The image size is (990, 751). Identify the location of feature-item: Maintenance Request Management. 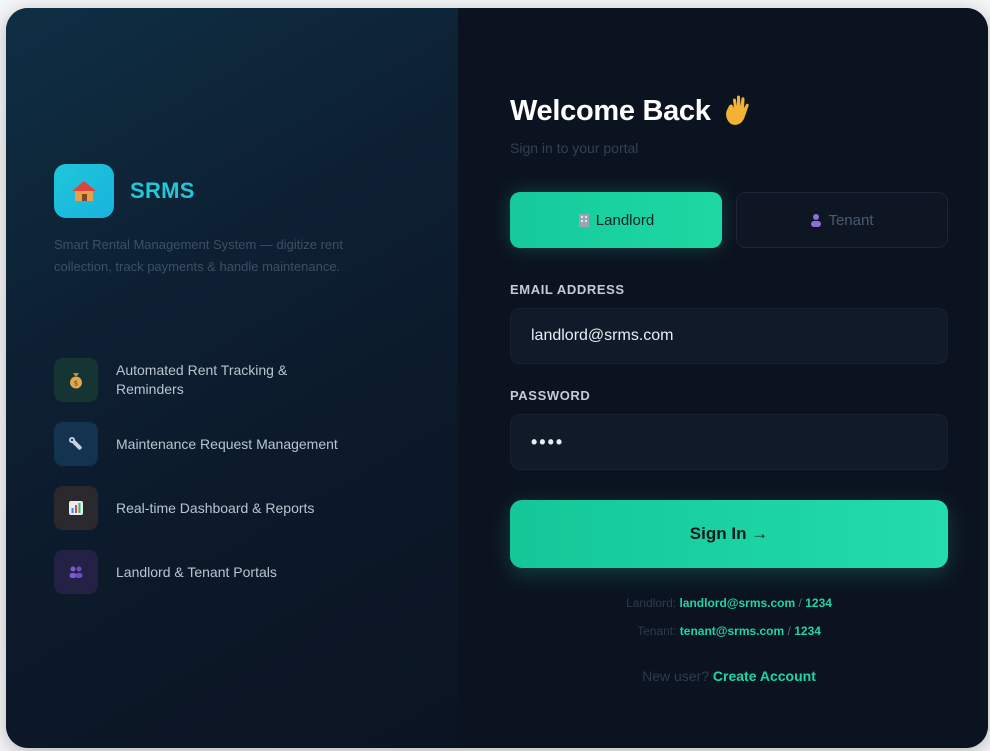
(200, 444).